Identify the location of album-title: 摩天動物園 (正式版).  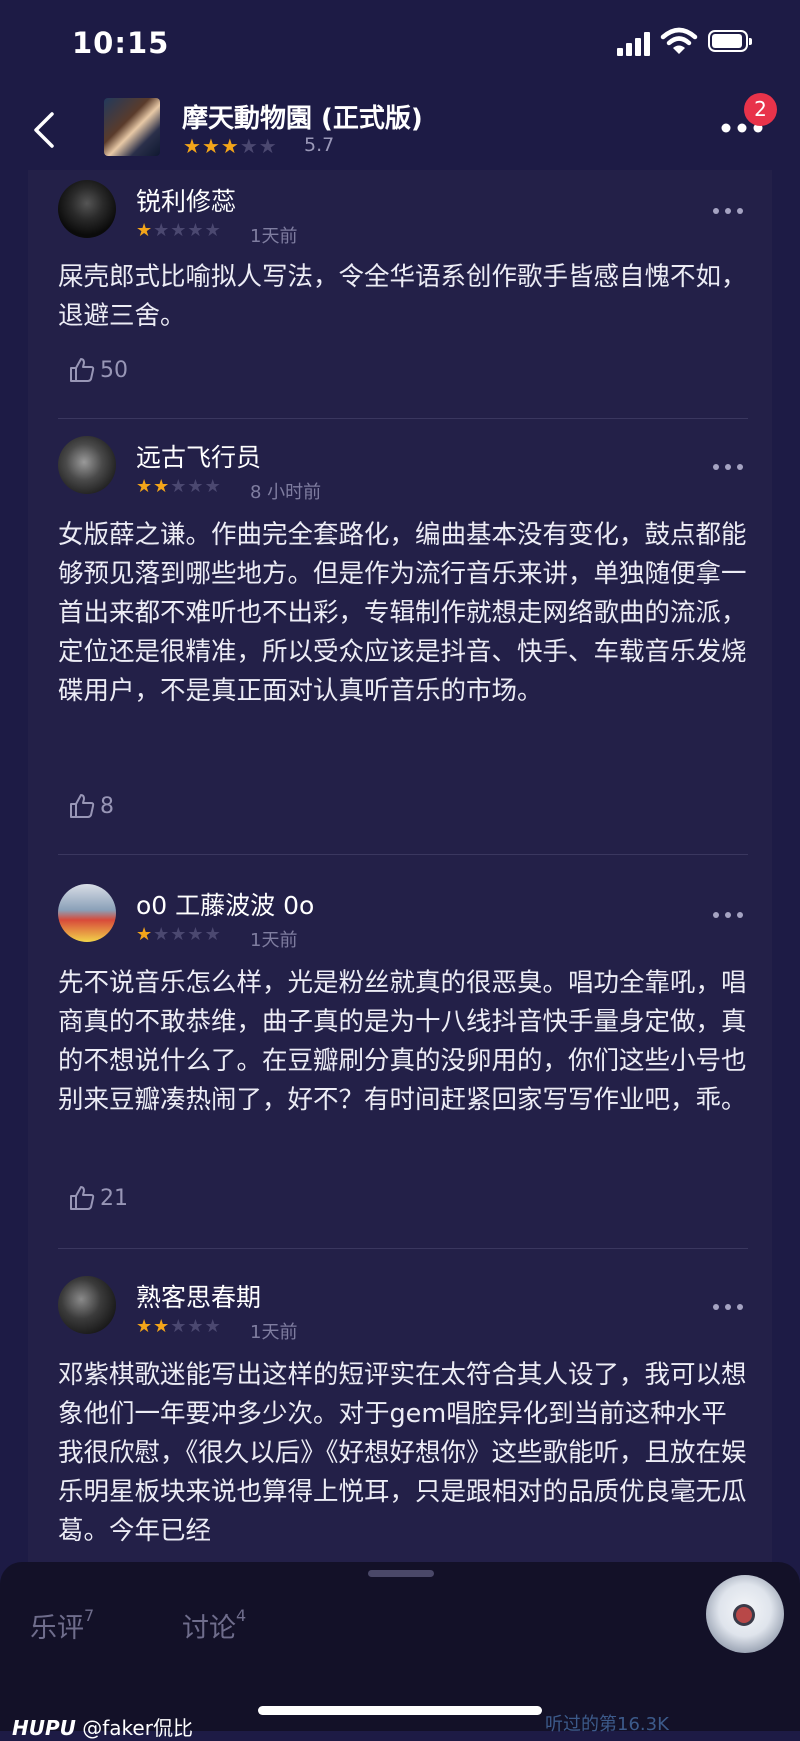
(302, 119).